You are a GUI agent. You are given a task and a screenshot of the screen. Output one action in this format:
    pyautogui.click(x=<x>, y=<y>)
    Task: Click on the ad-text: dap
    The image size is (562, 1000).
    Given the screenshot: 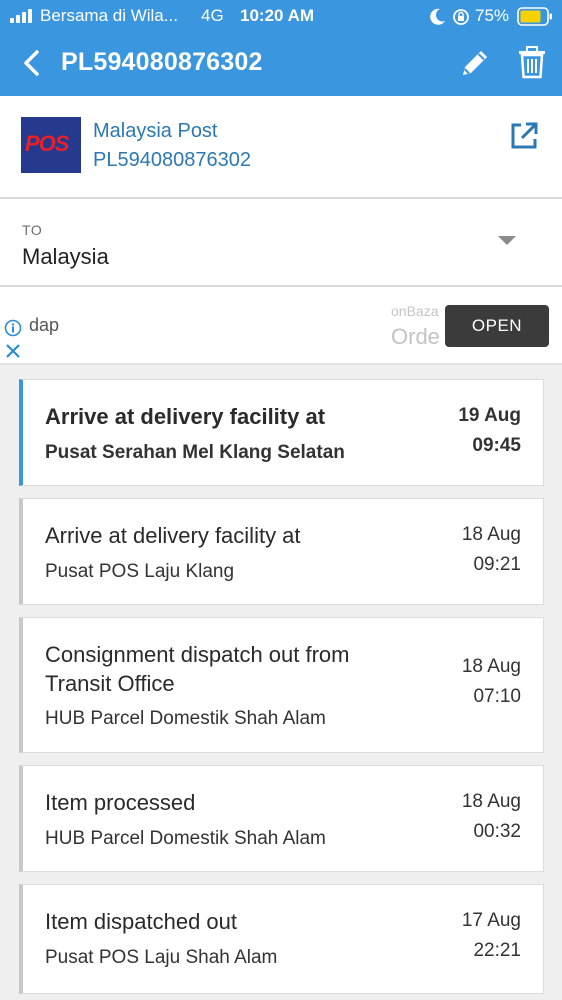 What is the action you would take?
    pyautogui.click(x=44, y=325)
    